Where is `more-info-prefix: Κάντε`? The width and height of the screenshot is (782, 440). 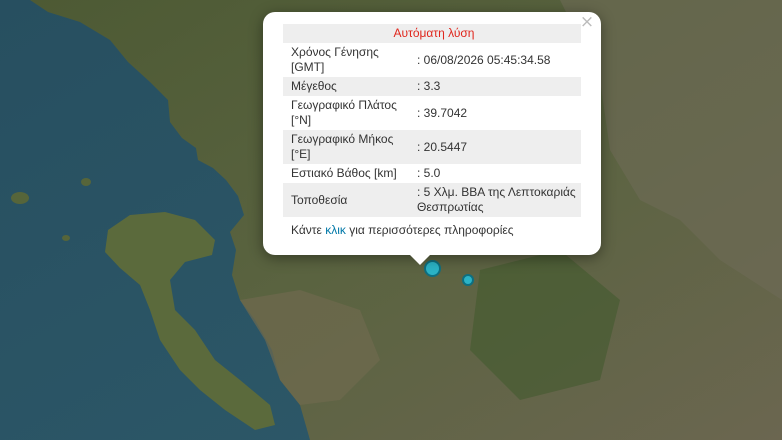
more-info-prefix: Κάντε is located at coordinates (308, 230).